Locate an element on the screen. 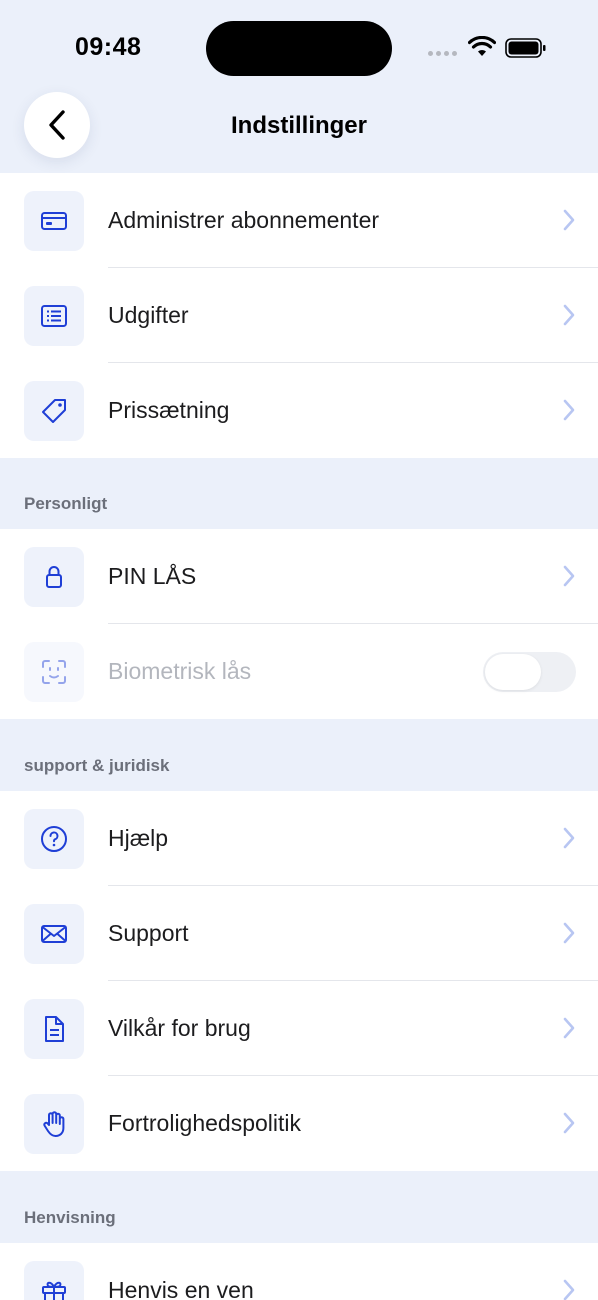 This screenshot has width=598, height=1300. personal-group: PIN LÅS Biometrisk lås is located at coordinates (299, 624).